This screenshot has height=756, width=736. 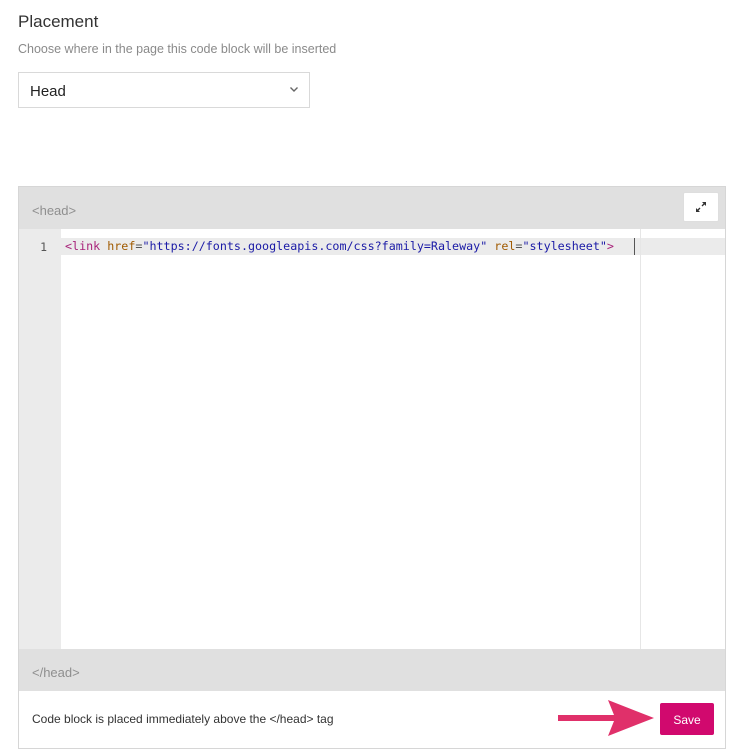 I want to click on code-attr-name: rel, so click(x=505, y=246).